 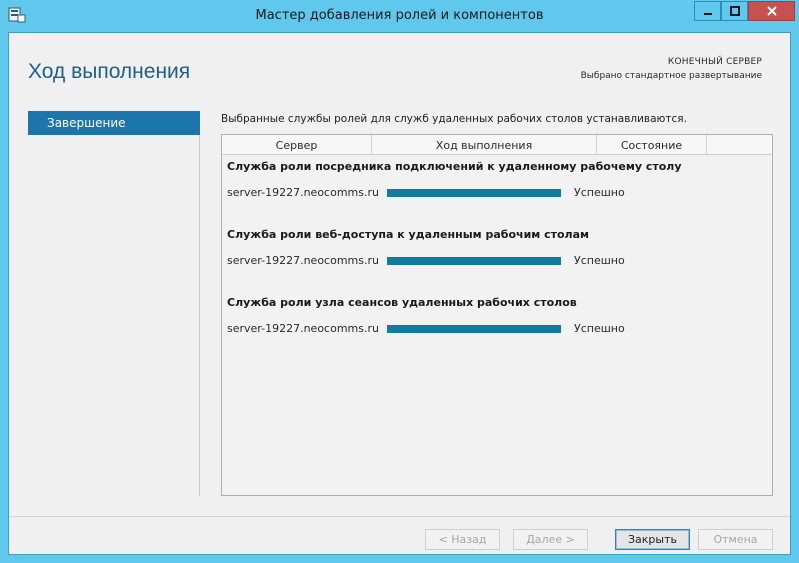 What do you see at coordinates (109, 71) in the screenshot?
I see `page-title: Ход выполнения` at bounding box center [109, 71].